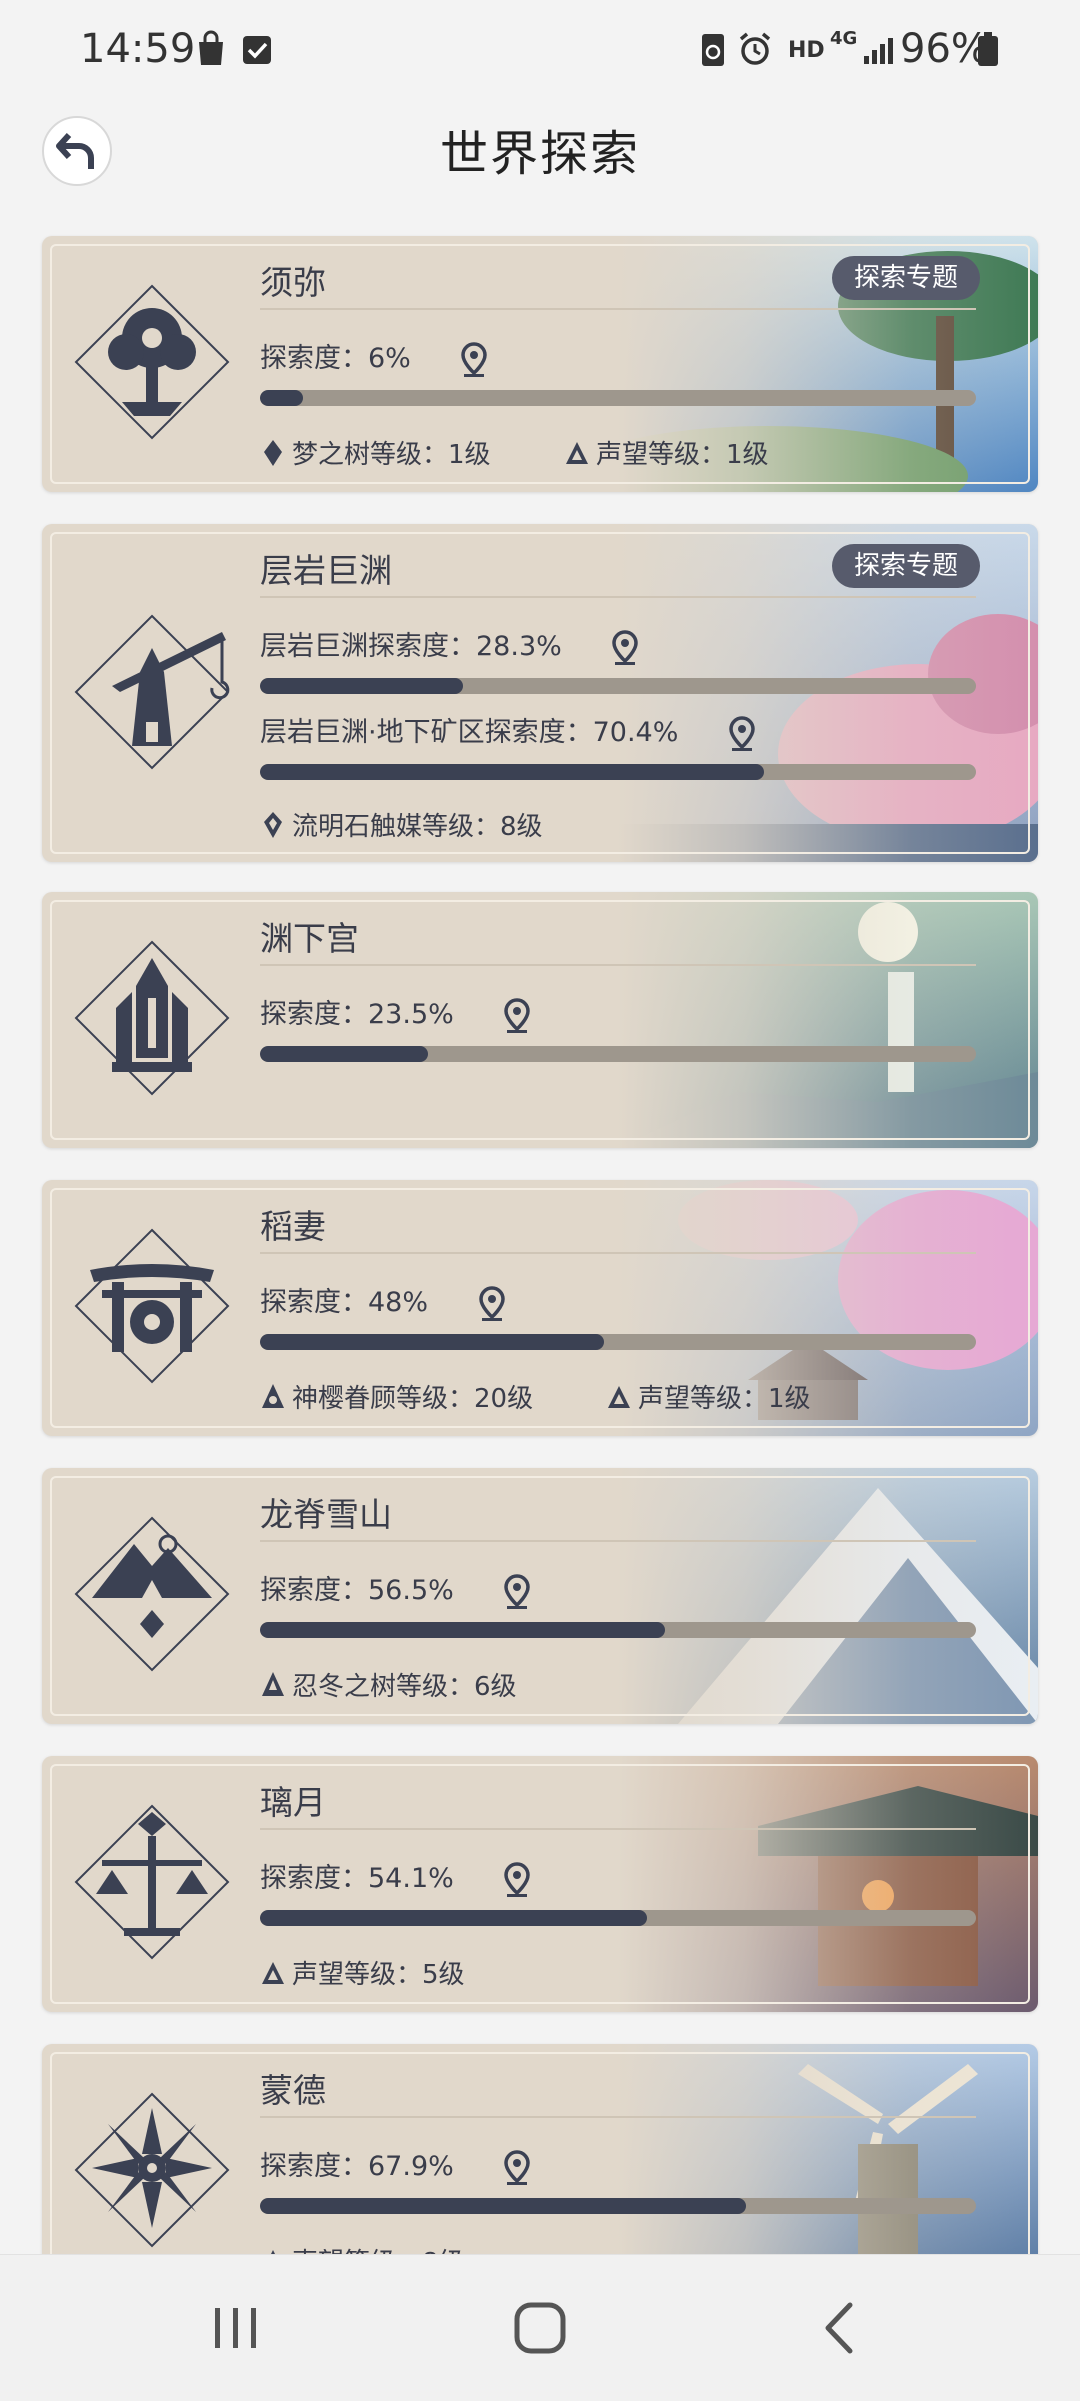 The width and height of the screenshot is (1080, 2401). Describe the element at coordinates (396, 2165) in the screenshot. I see `exploration-label: 探索度：67.9%` at that location.